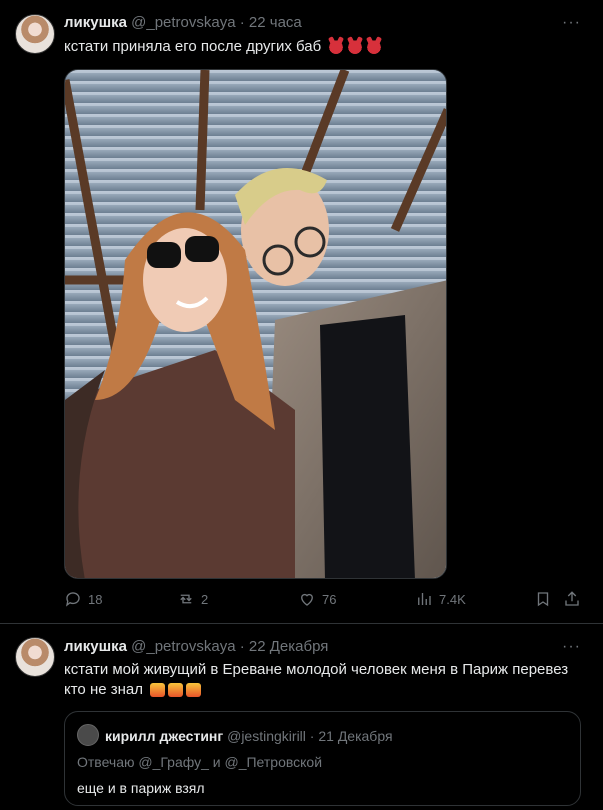 This screenshot has width=603, height=810. What do you see at coordinates (355, 736) in the screenshot?
I see `quoted-timestamp: 21 Декабря` at bounding box center [355, 736].